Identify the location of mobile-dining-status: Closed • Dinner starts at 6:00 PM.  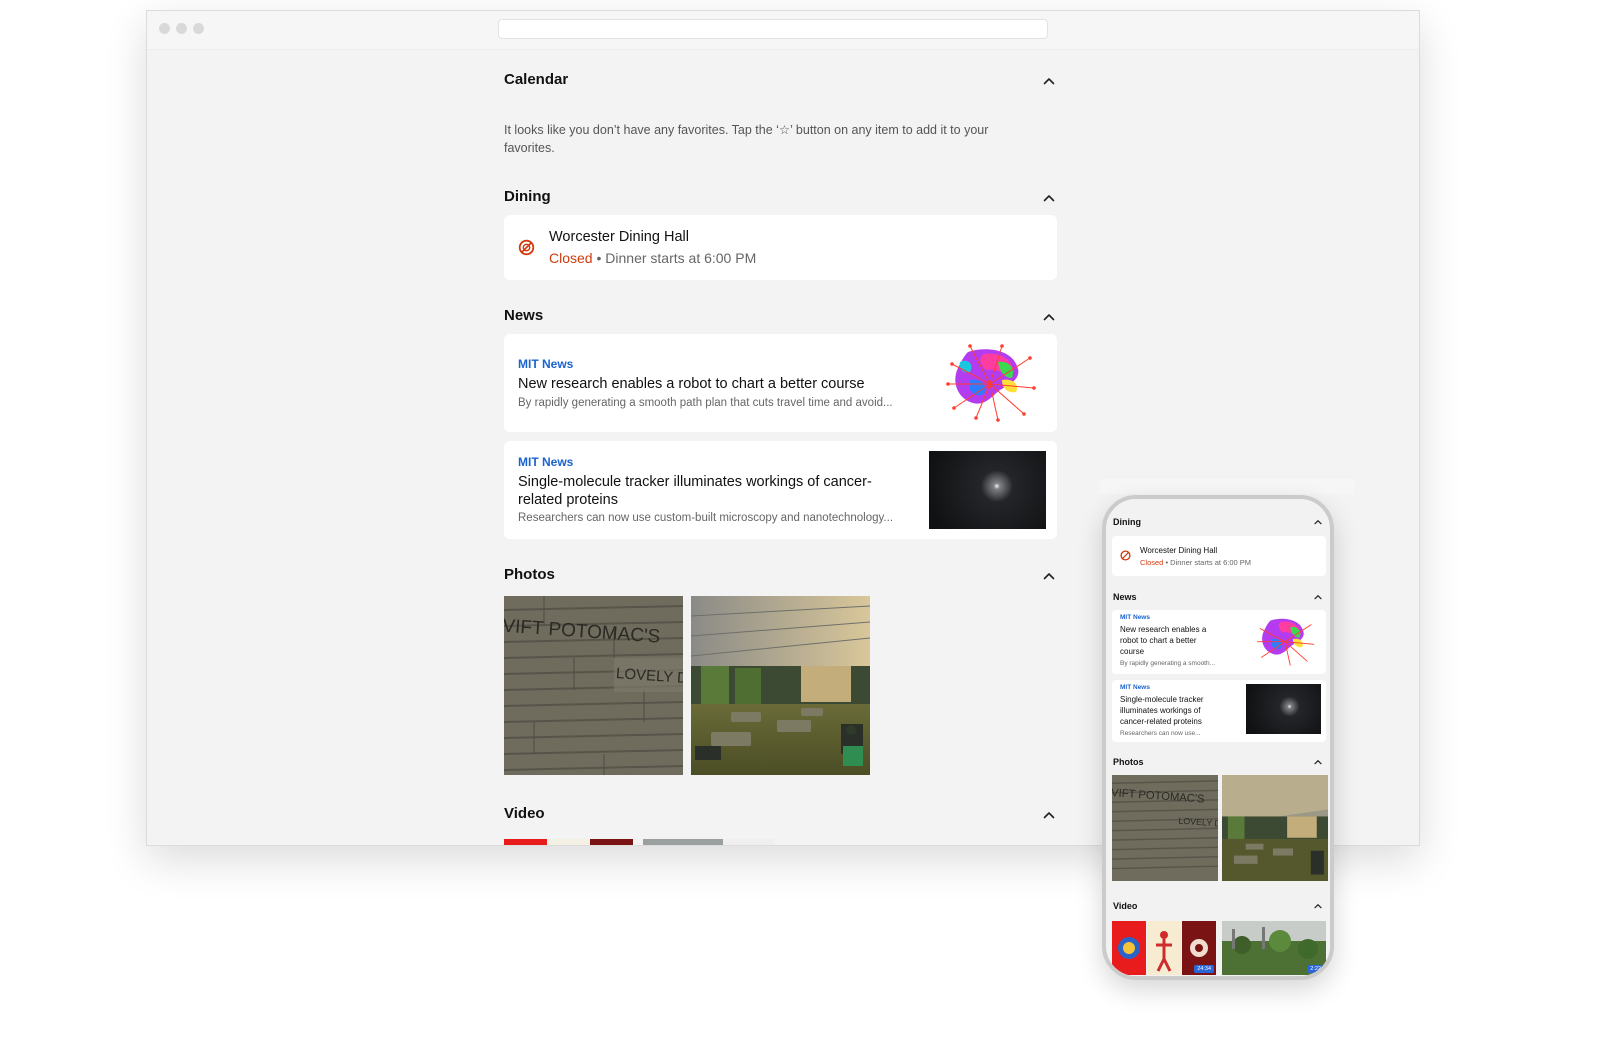
(1195, 562).